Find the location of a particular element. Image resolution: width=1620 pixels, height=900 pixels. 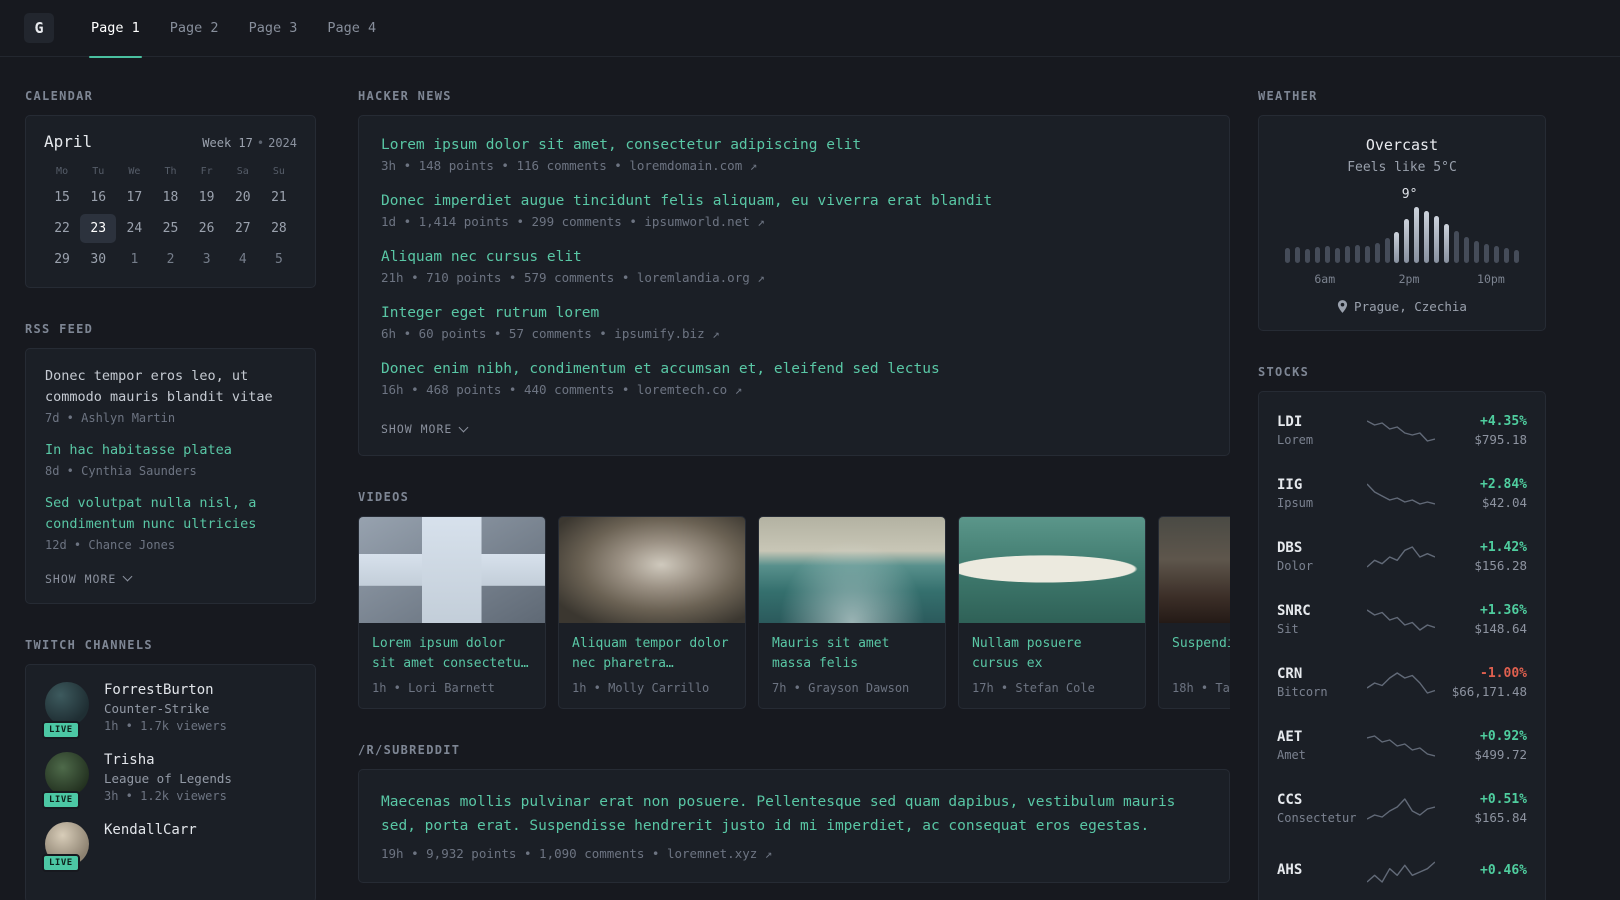

calendar-day-headers: Mo Tu We Th Fr Sa Su is located at coordinates (170, 171).